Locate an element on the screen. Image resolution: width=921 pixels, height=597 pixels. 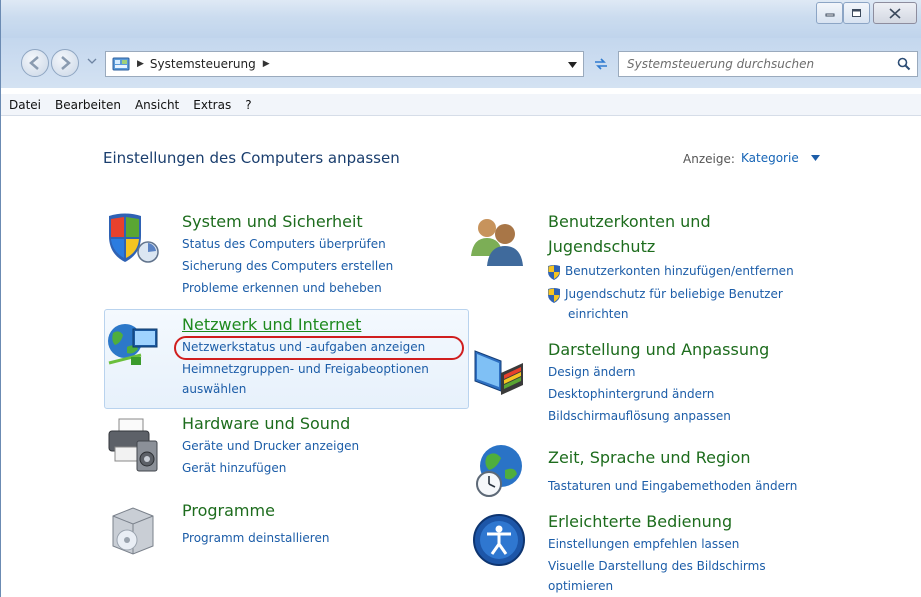
globe-clock-icon is located at coordinates (499, 471).